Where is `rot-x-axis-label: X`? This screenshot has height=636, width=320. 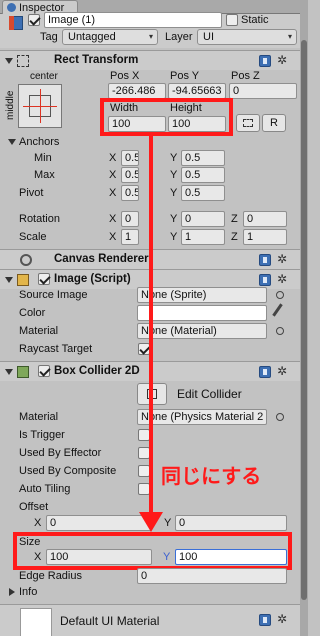
rot-x-axis-label: X is located at coordinates (113, 219).